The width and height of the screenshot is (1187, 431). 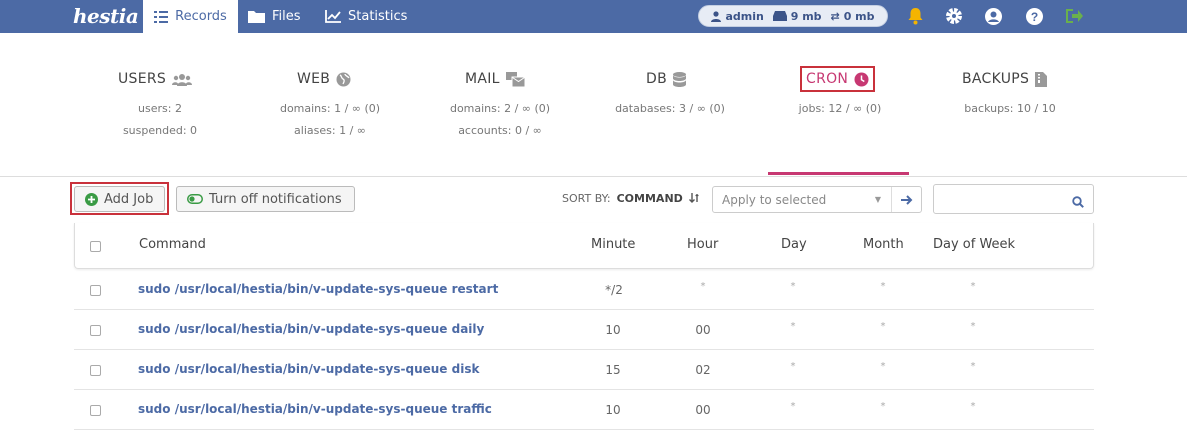 I want to click on stat-users-line-1: users: 2, so click(x=160, y=108).